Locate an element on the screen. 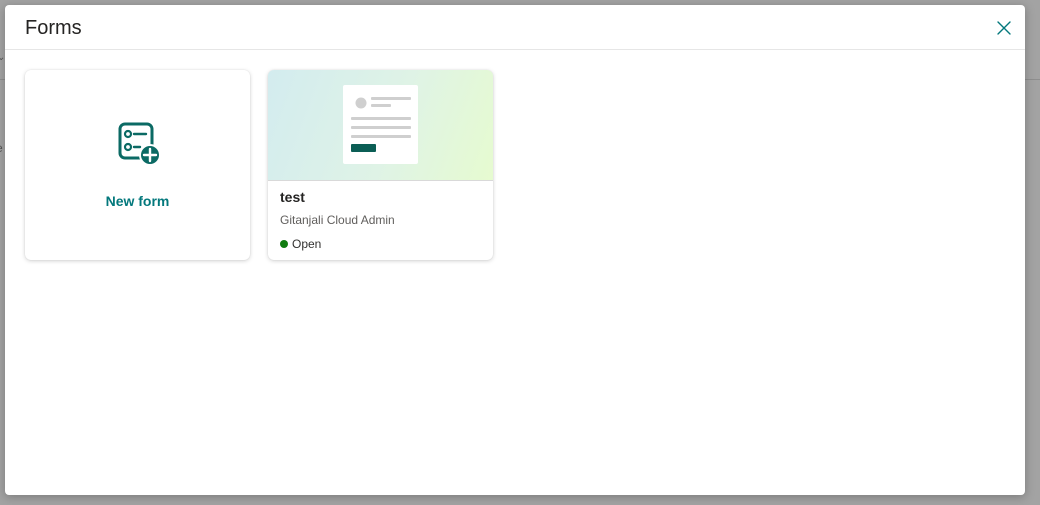  form-preview-document is located at coordinates (380, 124).